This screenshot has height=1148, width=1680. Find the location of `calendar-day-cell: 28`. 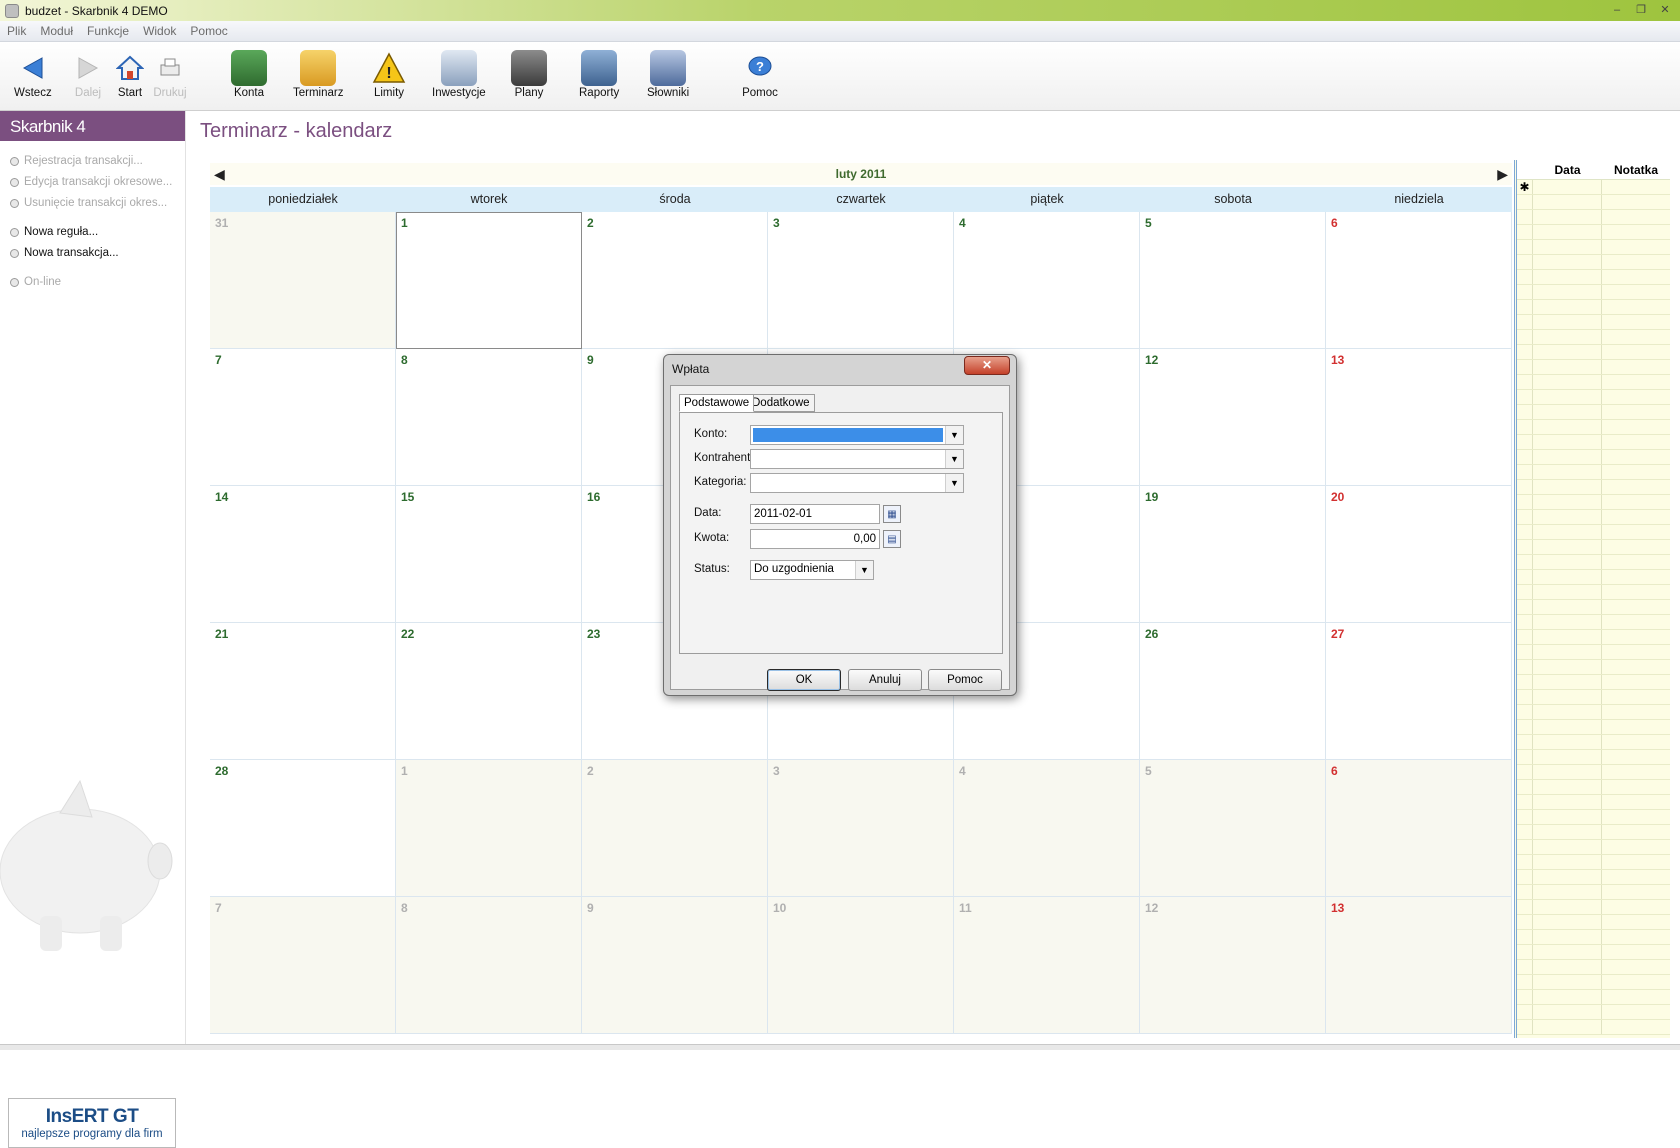

calendar-day-cell: 28 is located at coordinates (303, 828).